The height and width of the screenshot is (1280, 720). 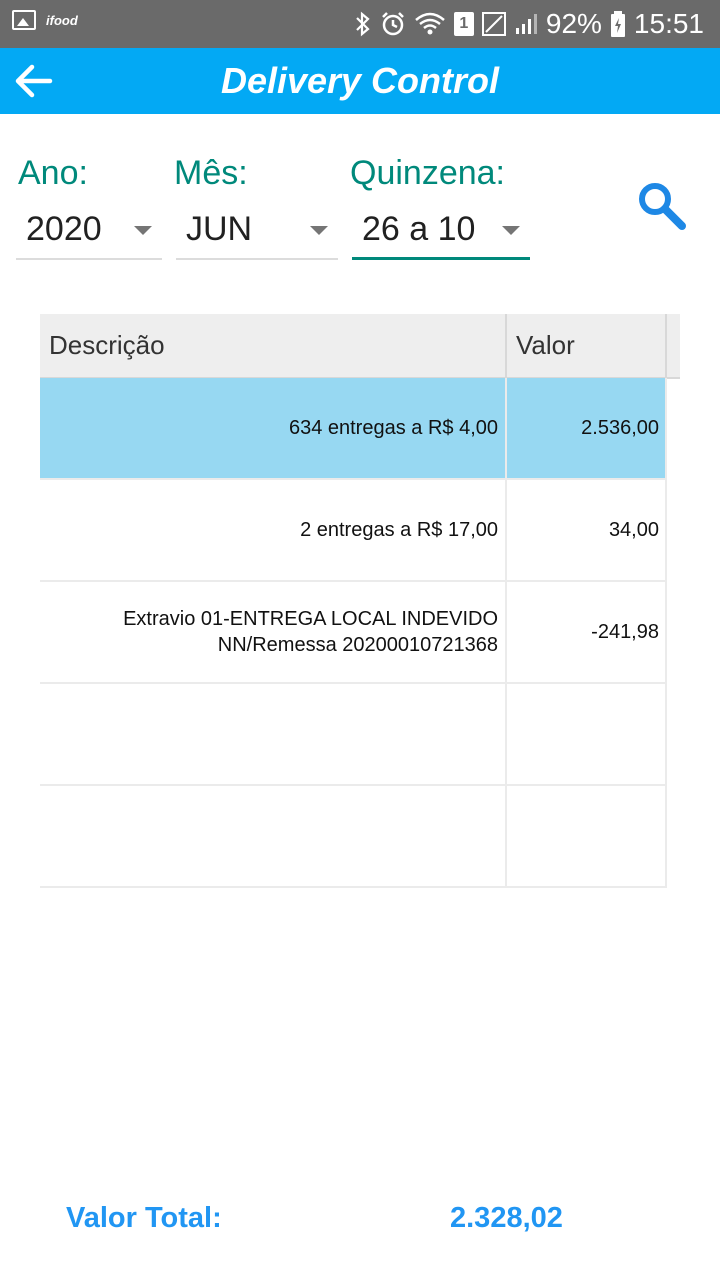 I want to click on table-row: 634 entregas a R$ 4,00 2.536,00, so click(x=353, y=429).